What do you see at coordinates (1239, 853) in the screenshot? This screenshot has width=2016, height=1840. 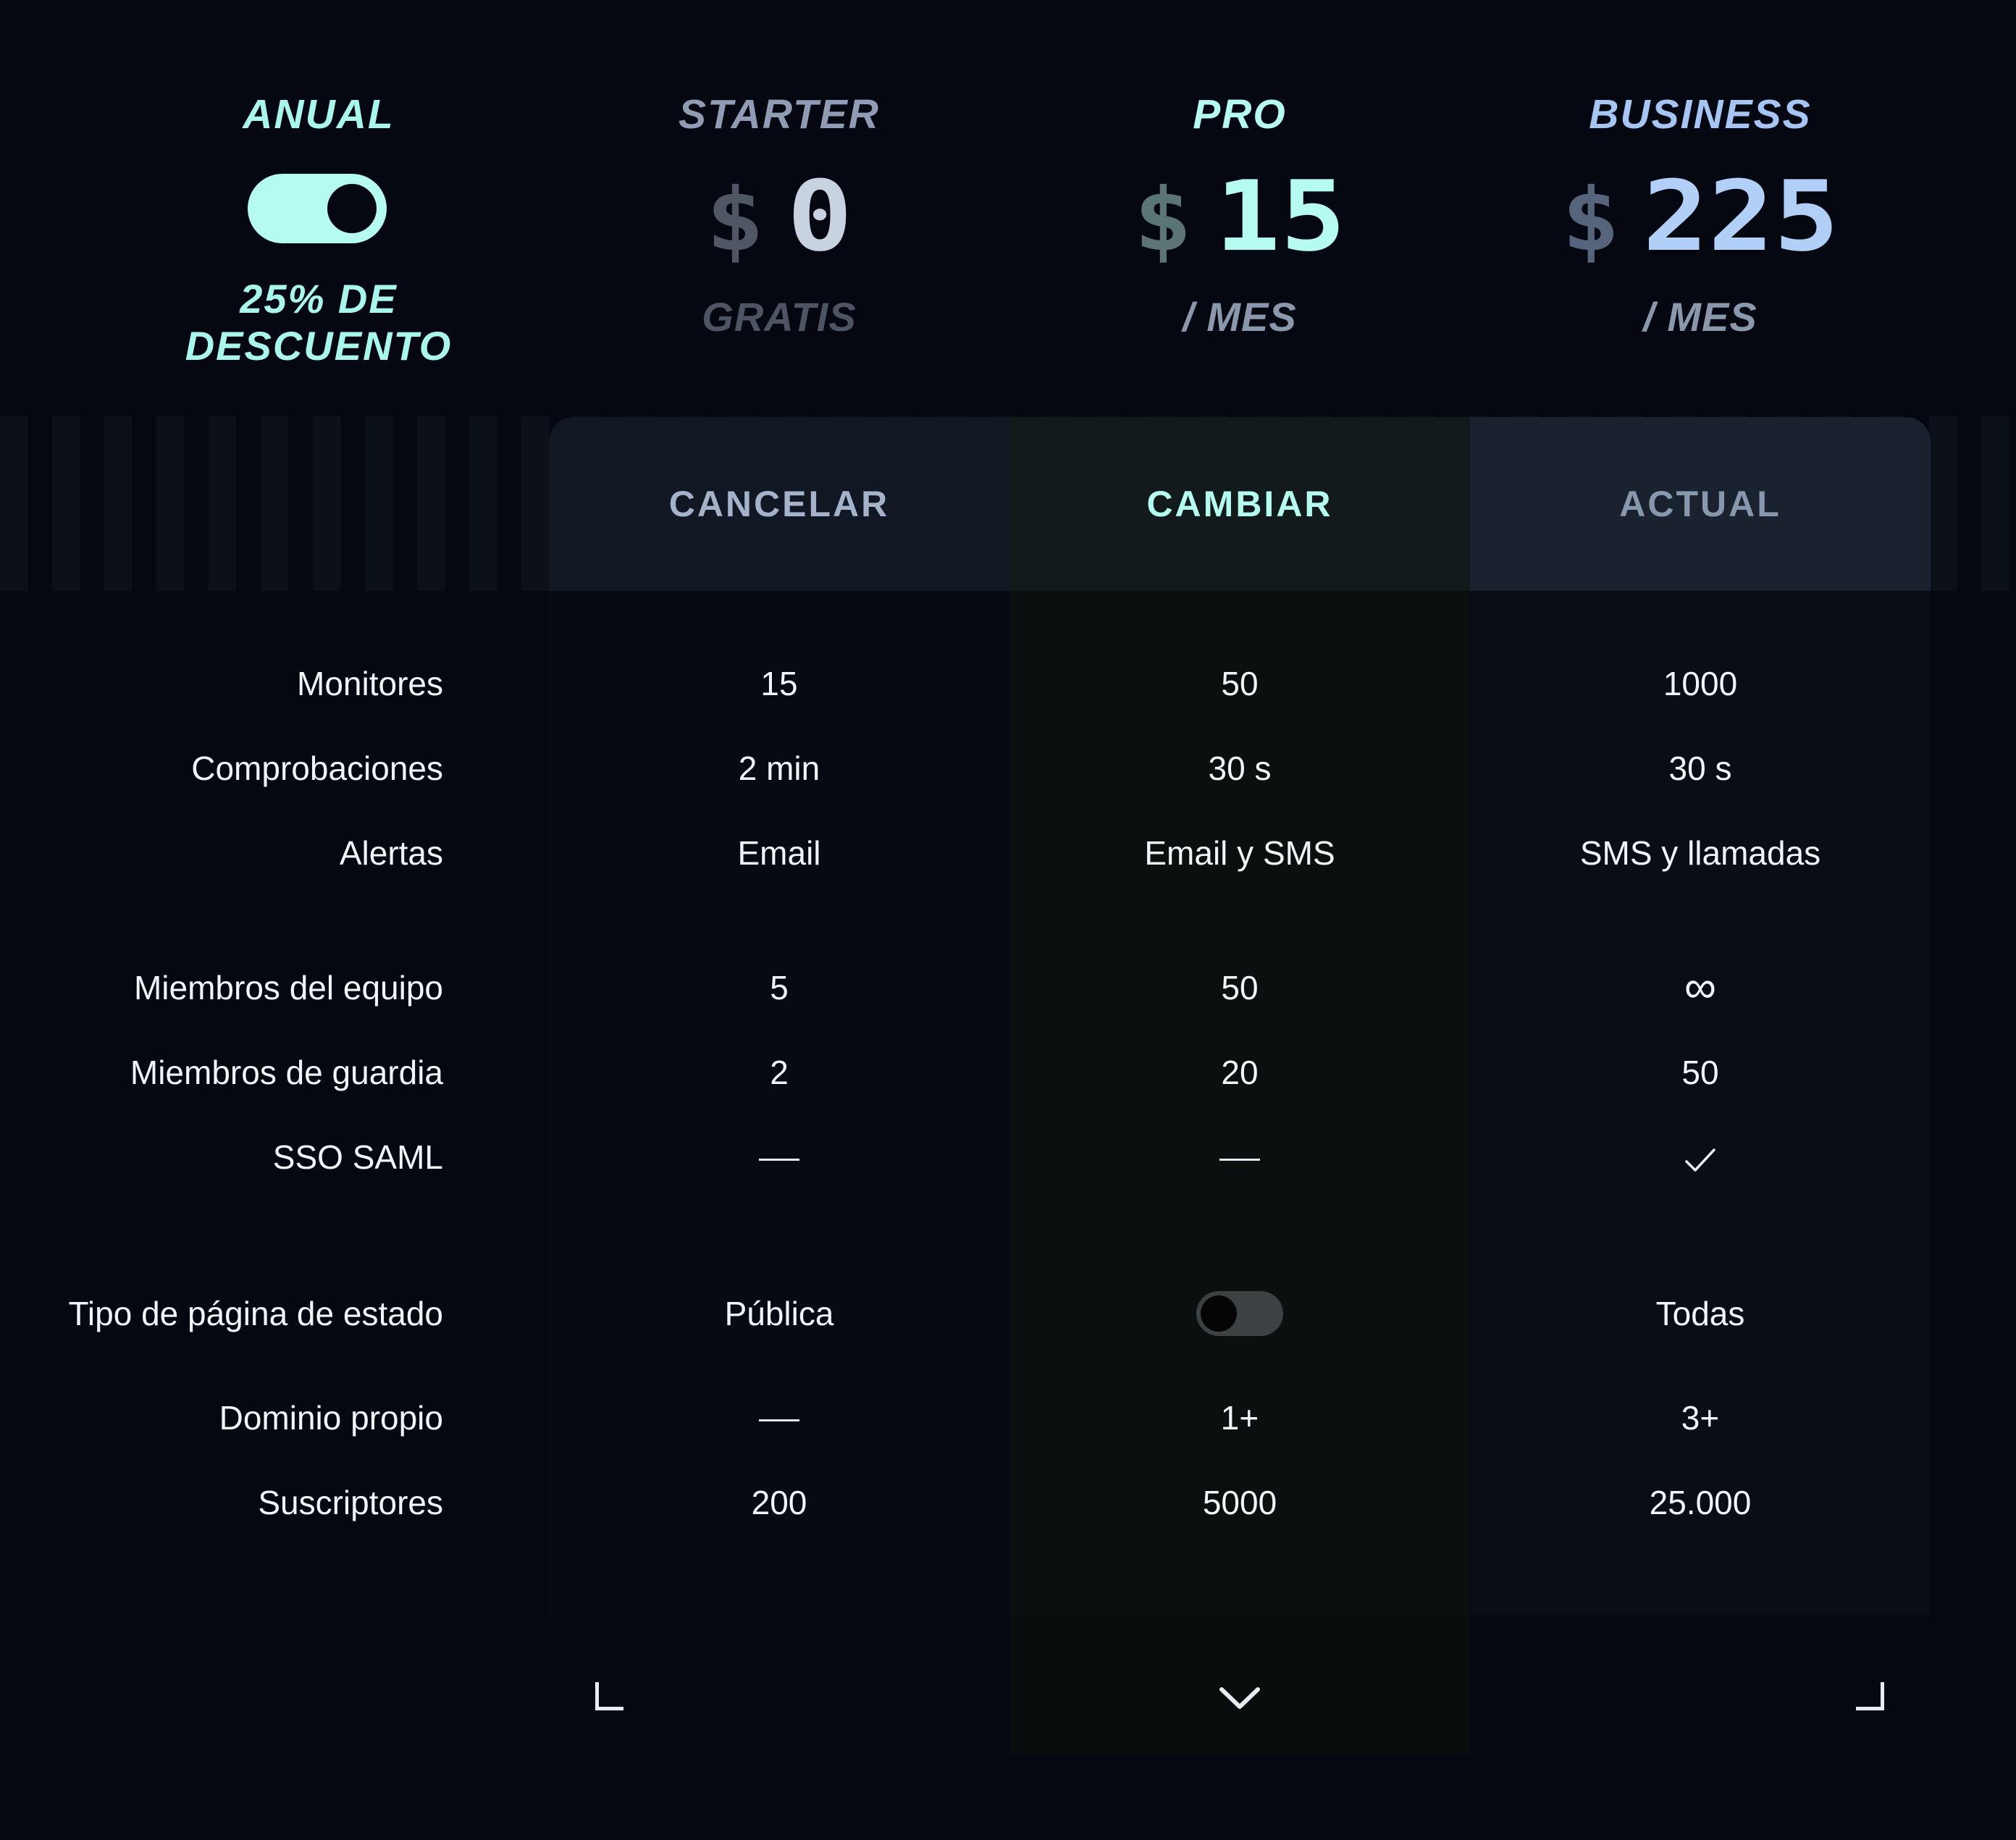 I see `cell-alerts: Email y SMS` at bounding box center [1239, 853].